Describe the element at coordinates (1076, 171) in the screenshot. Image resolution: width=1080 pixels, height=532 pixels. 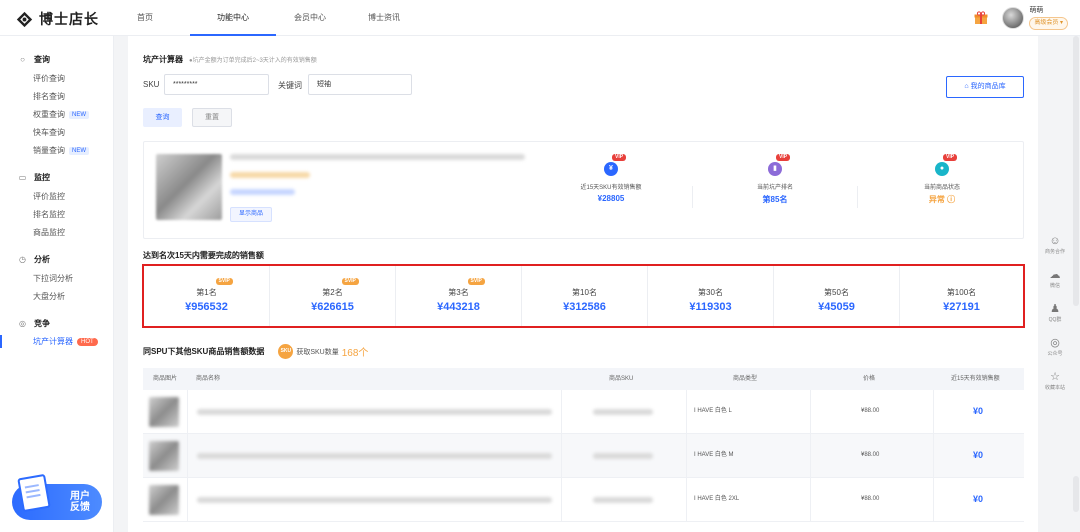
I see `scrollbar-track` at that location.